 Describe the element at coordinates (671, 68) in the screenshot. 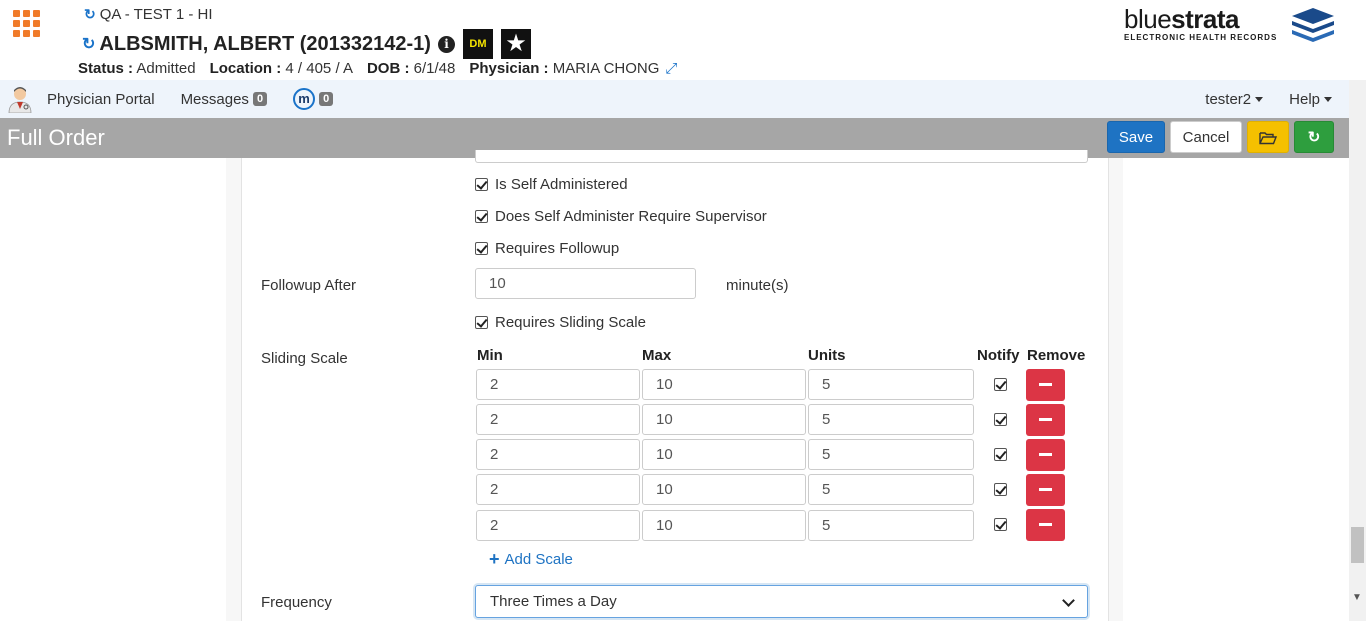

I see `expand-icon: ⤢` at that location.